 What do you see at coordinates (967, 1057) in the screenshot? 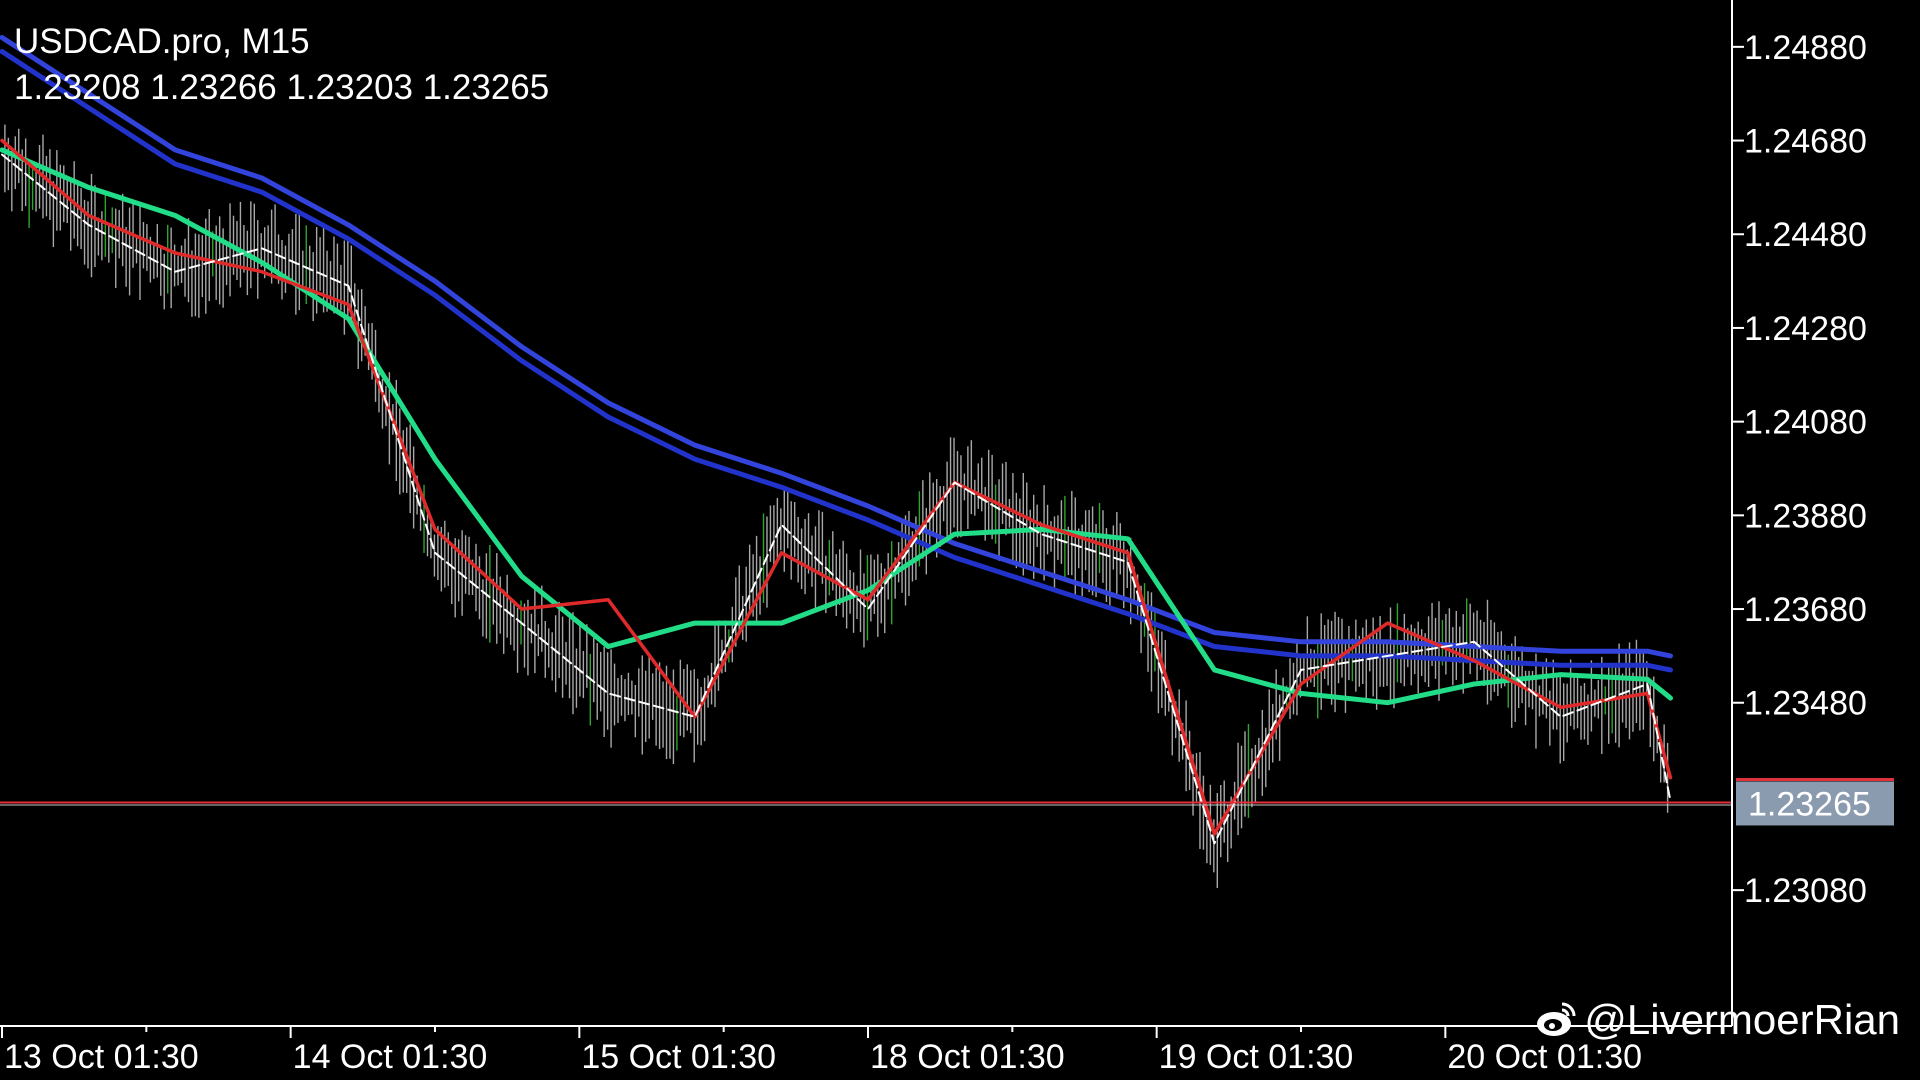
I see `x-tick-label: 18 Oct 01:30` at bounding box center [967, 1057].